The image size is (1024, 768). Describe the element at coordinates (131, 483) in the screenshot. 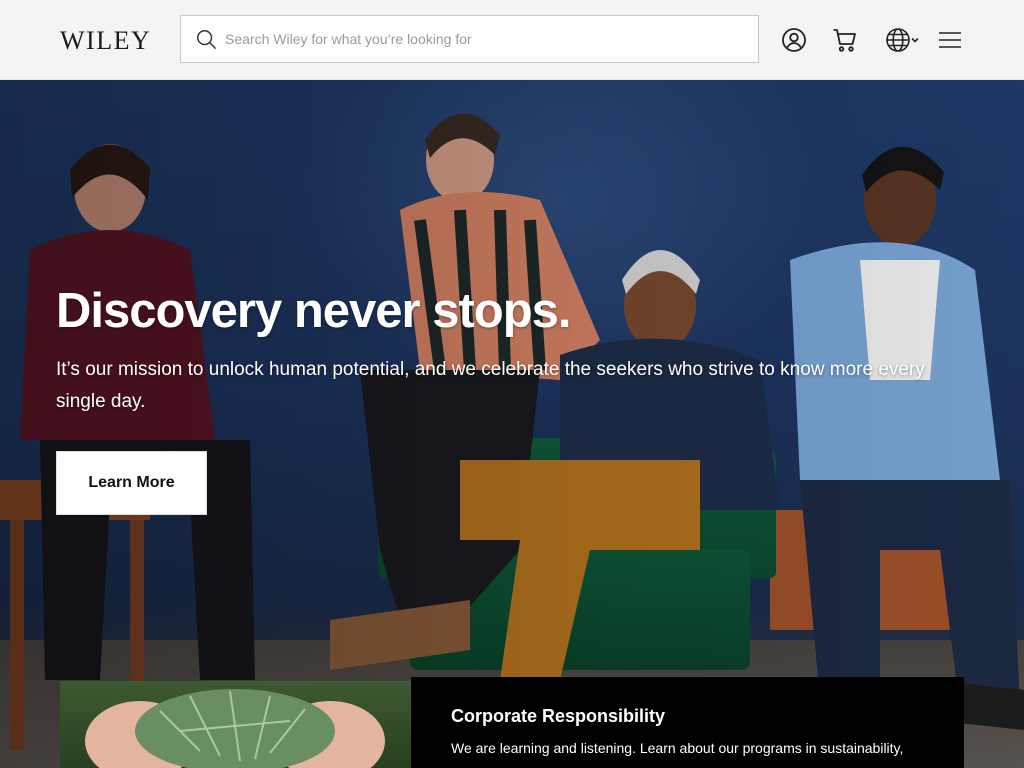

I see `learn-more-button: Learn More` at that location.